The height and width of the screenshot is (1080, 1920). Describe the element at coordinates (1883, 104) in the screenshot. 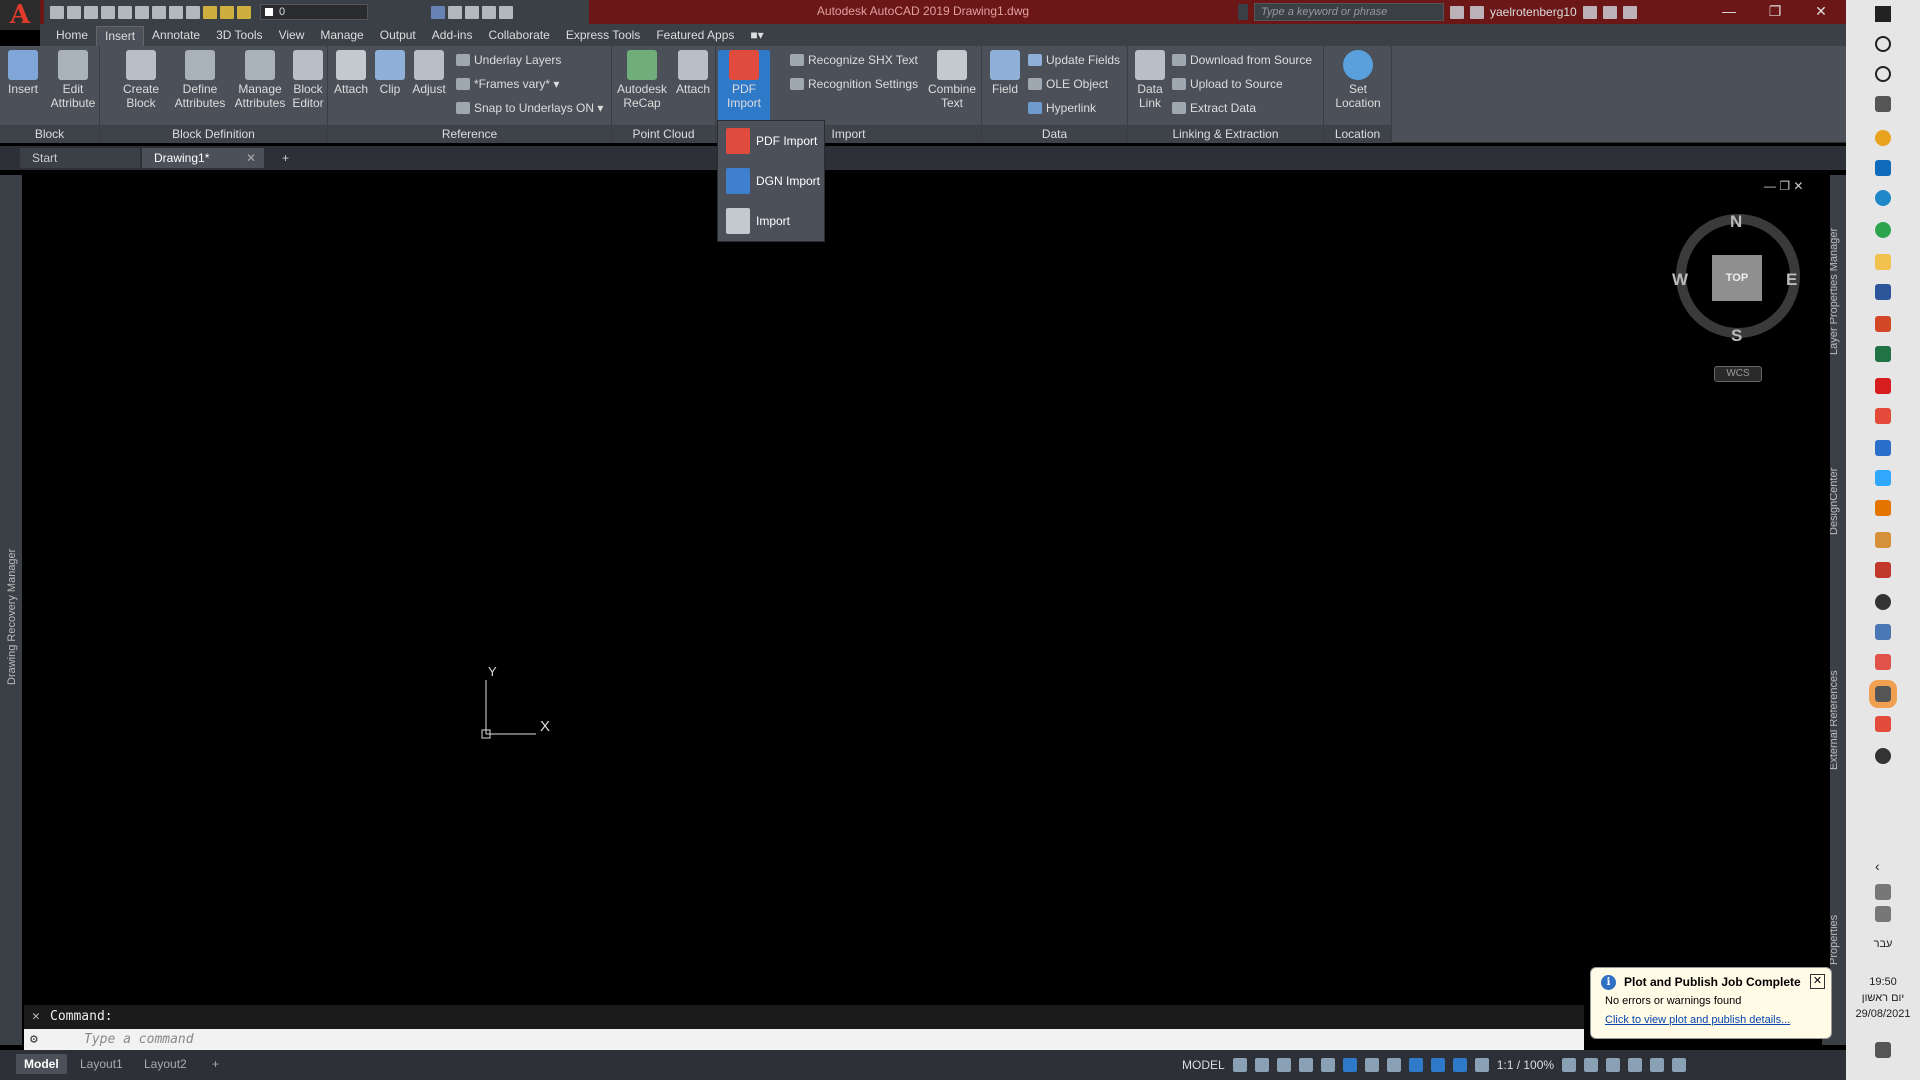

I see `task-view-icon` at that location.